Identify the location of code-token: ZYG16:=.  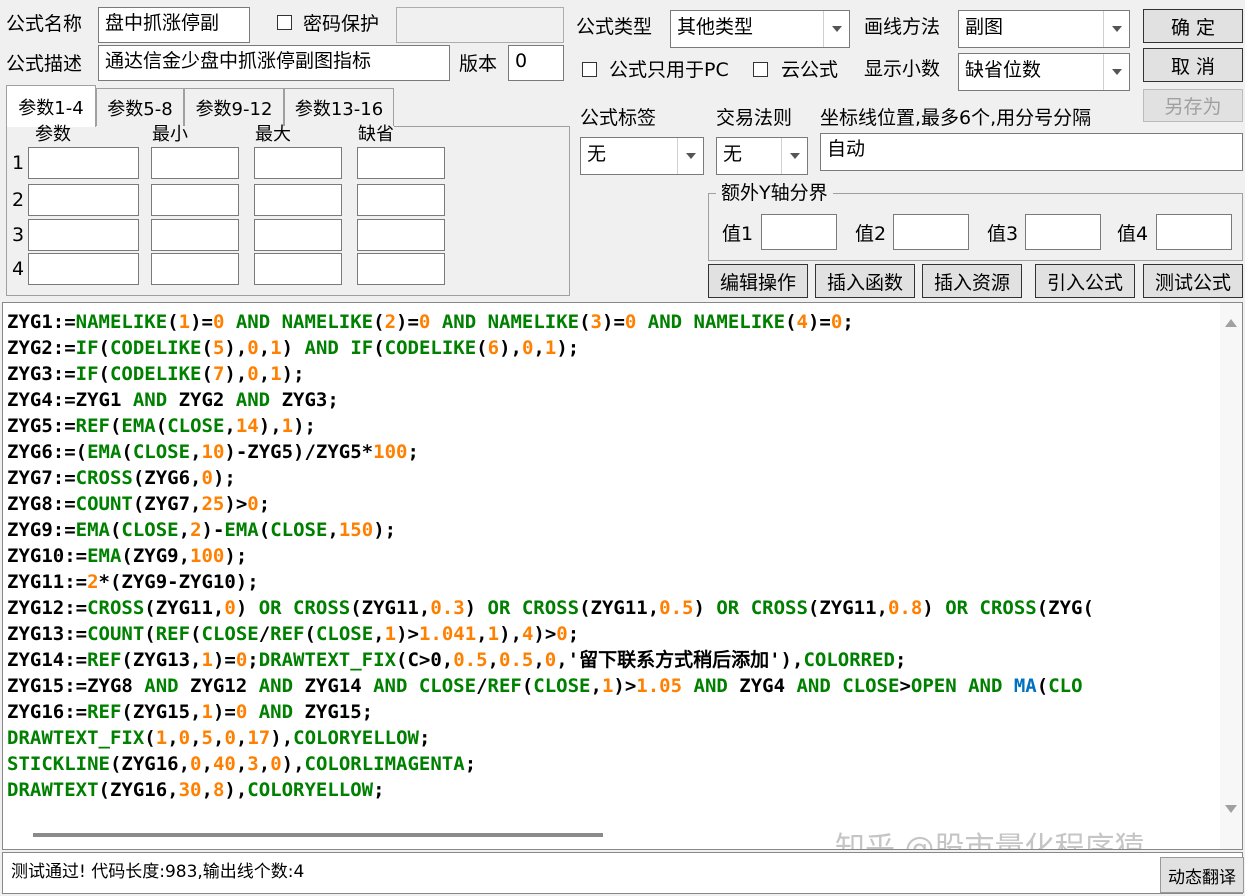
(47, 712).